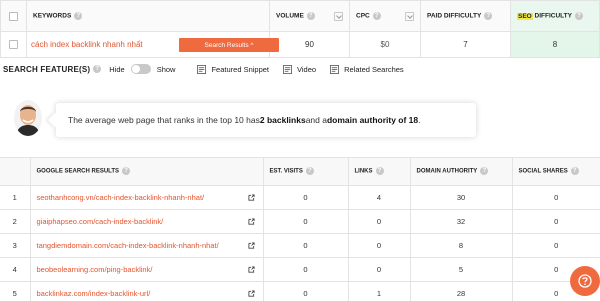  I want to click on volume-header: VOLUME?, so click(309, 16).